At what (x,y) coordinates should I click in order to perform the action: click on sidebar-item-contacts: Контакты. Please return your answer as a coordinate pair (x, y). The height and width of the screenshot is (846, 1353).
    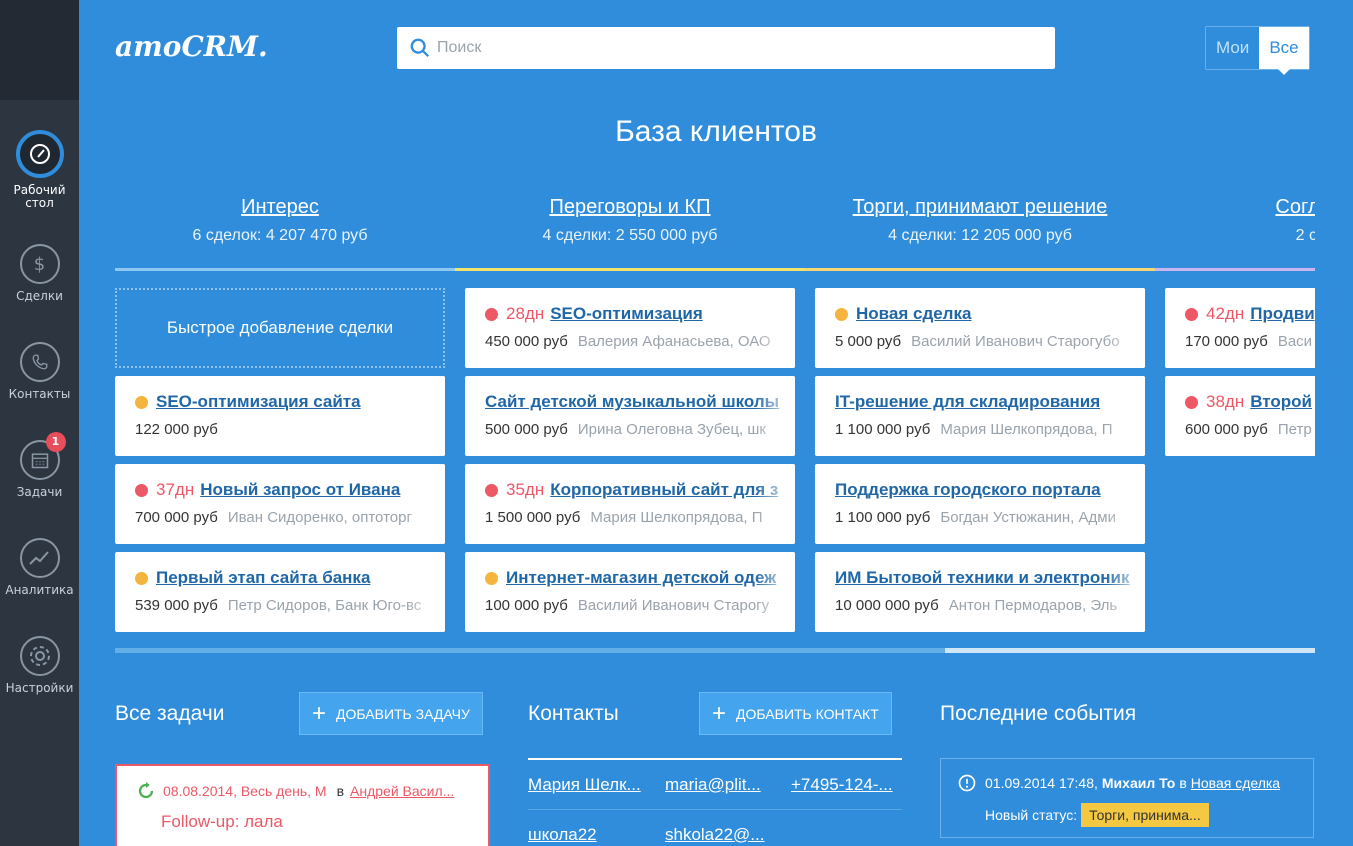
    Looking at the image, I should click on (39, 371).